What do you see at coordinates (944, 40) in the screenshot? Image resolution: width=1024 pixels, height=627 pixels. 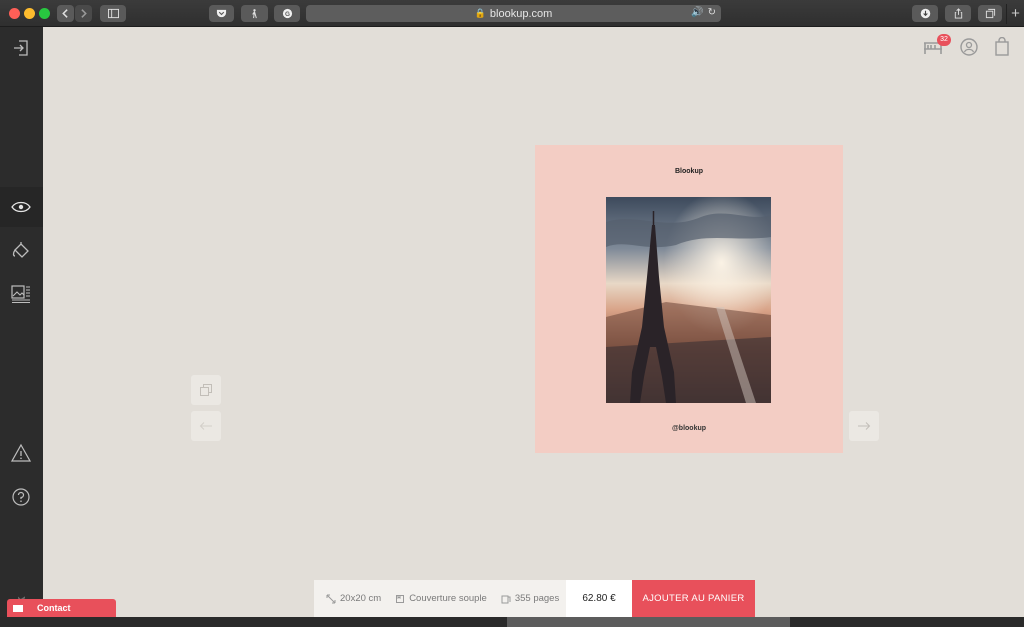 I see `notification-badge: 32` at bounding box center [944, 40].